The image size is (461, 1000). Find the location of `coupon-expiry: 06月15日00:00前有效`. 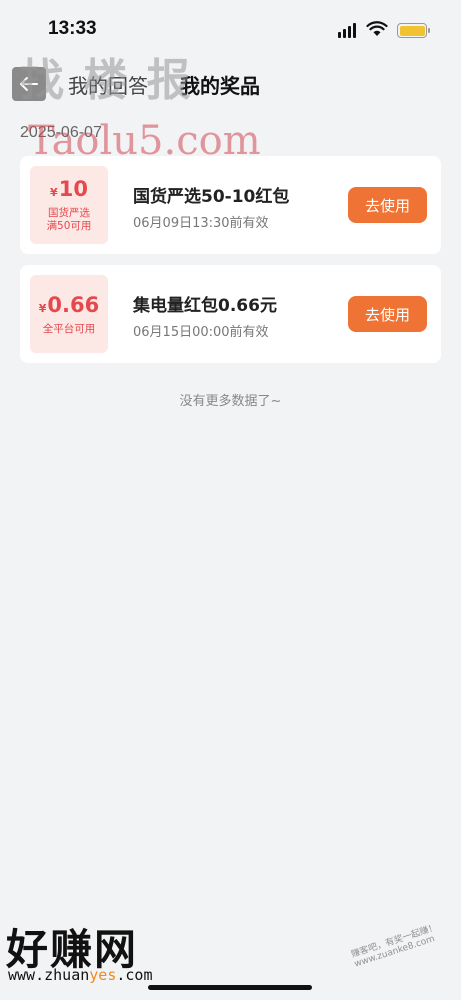

coupon-expiry: 06月15日00:00前有效 is located at coordinates (201, 332).